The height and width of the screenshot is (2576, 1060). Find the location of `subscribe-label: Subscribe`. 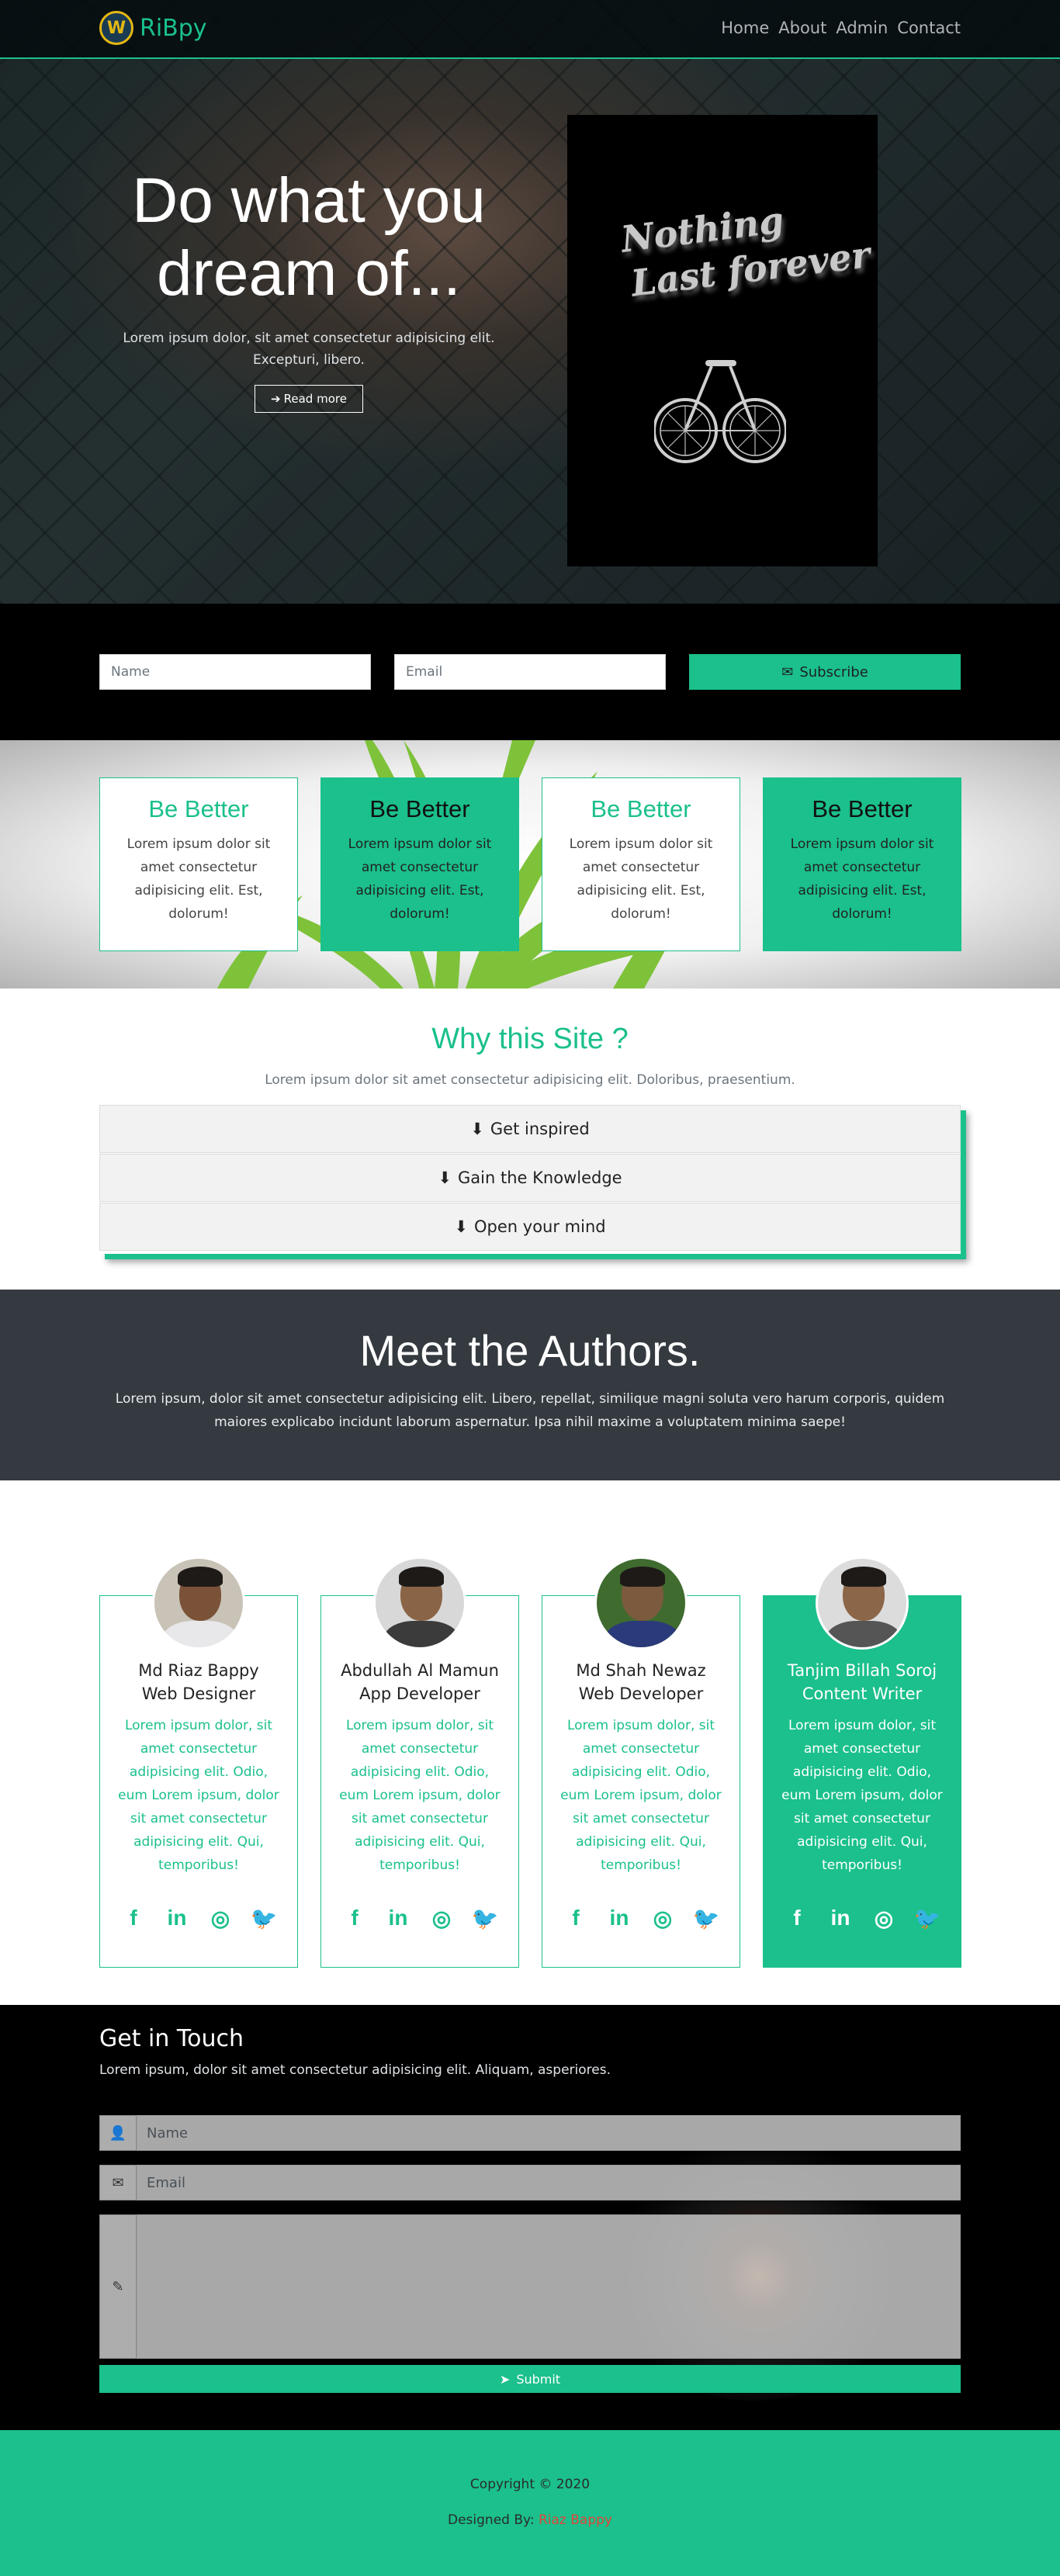

subscribe-label: Subscribe is located at coordinates (833, 671).